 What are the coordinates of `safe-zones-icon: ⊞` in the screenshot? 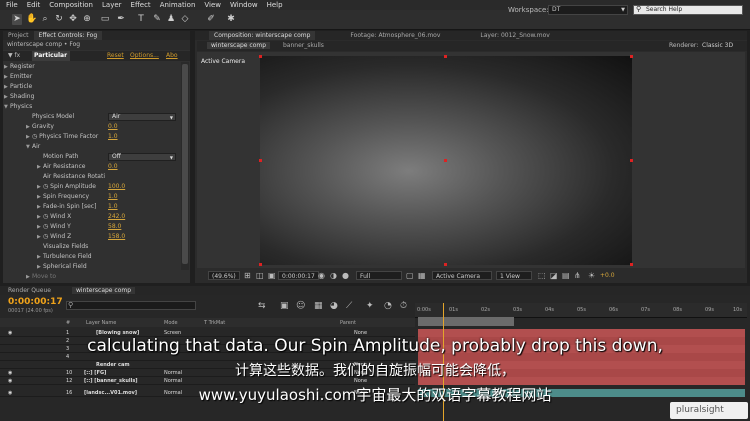 It's located at (247, 275).